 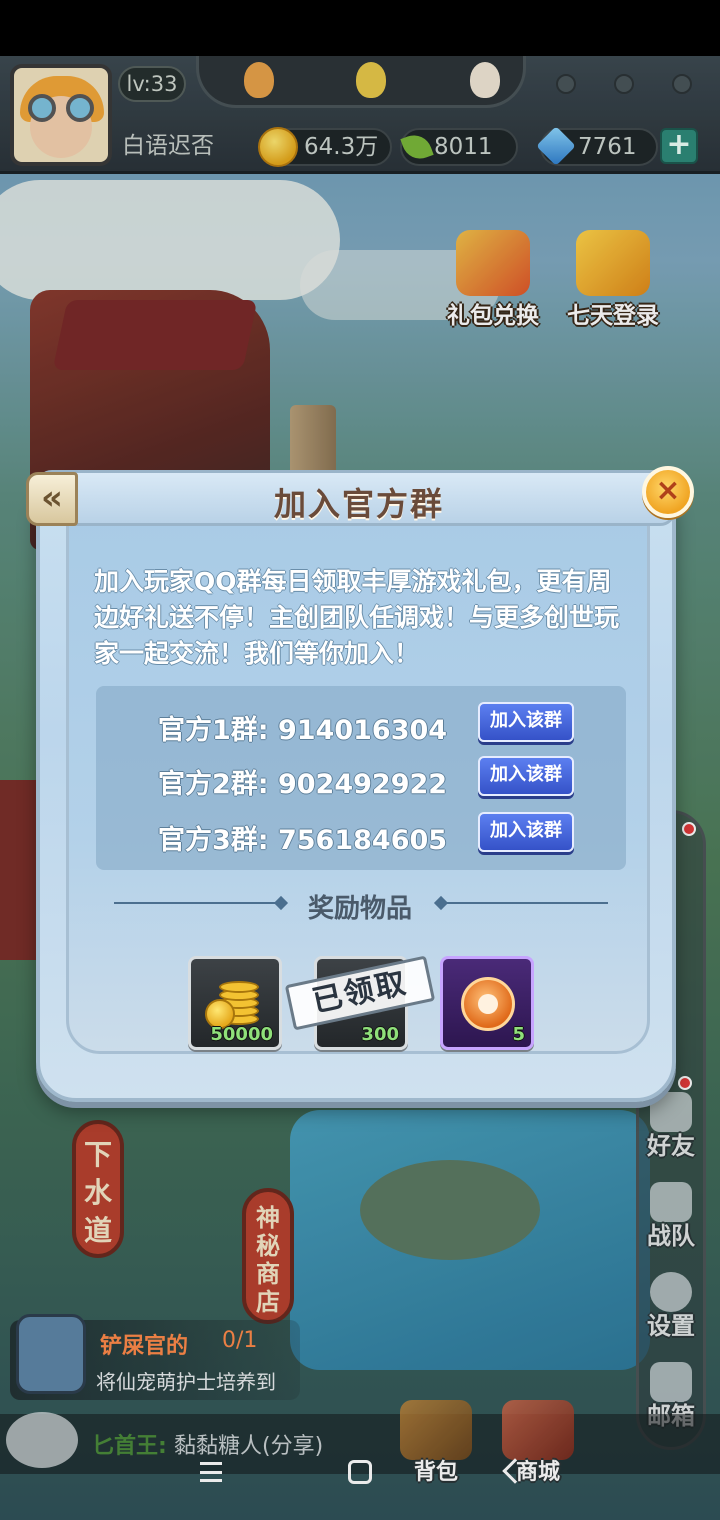 I want to click on pet-medal-icon, so click(x=488, y=1004).